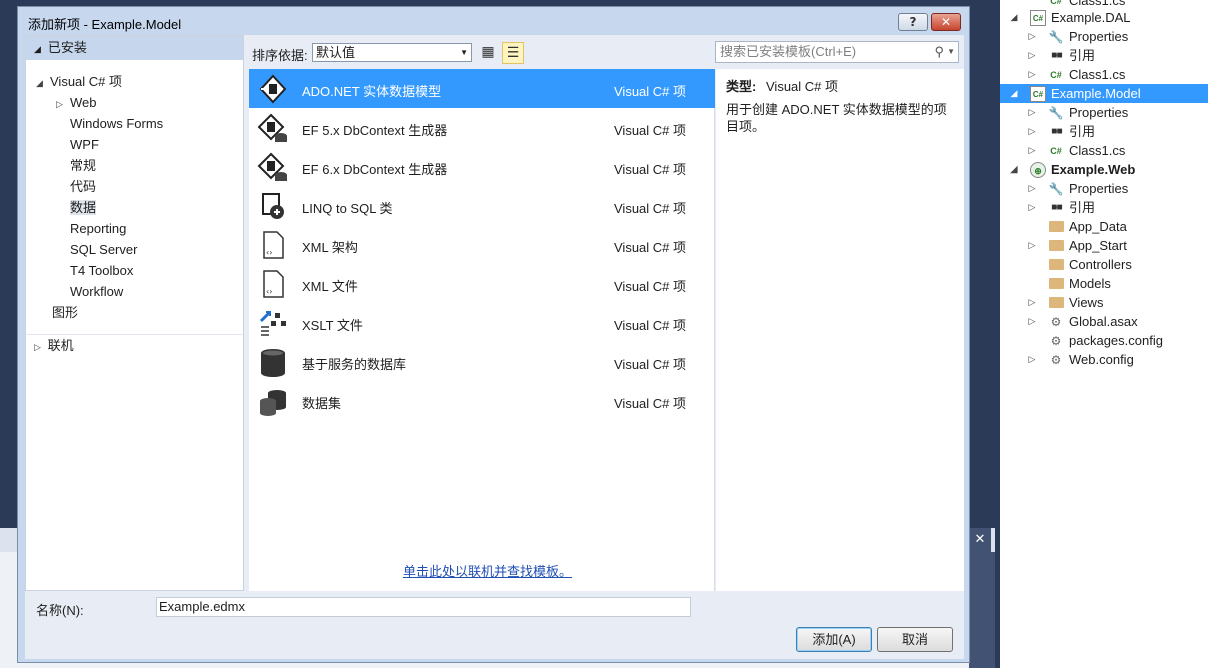 Image resolution: width=1208 pixels, height=668 pixels. Describe the element at coordinates (83, 208) in the screenshot. I see `tree-item-data: 数据` at that location.